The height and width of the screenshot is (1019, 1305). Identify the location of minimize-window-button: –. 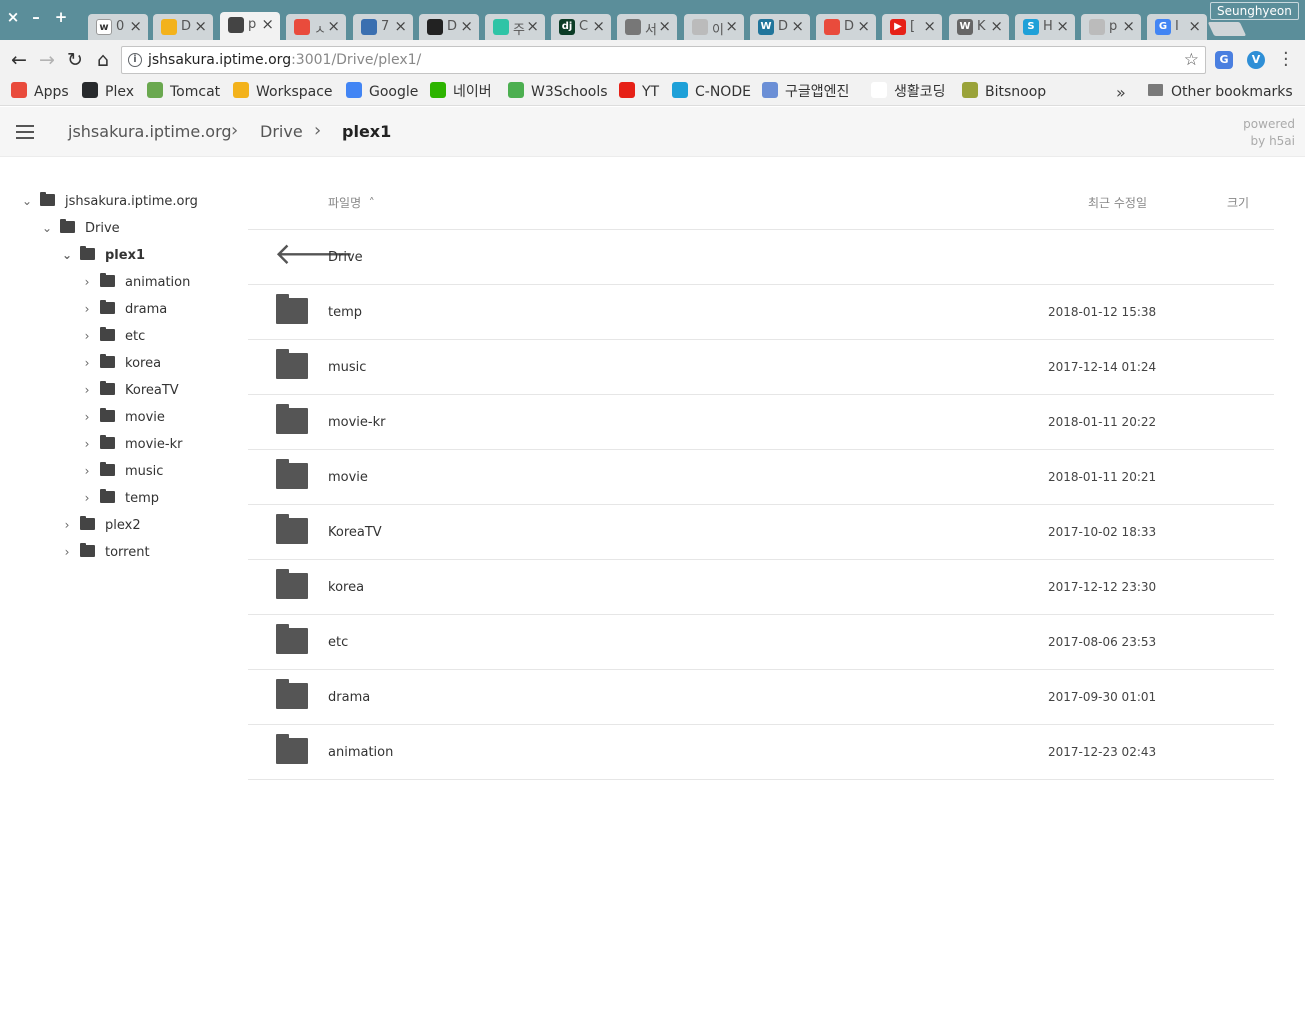
(36, 17).